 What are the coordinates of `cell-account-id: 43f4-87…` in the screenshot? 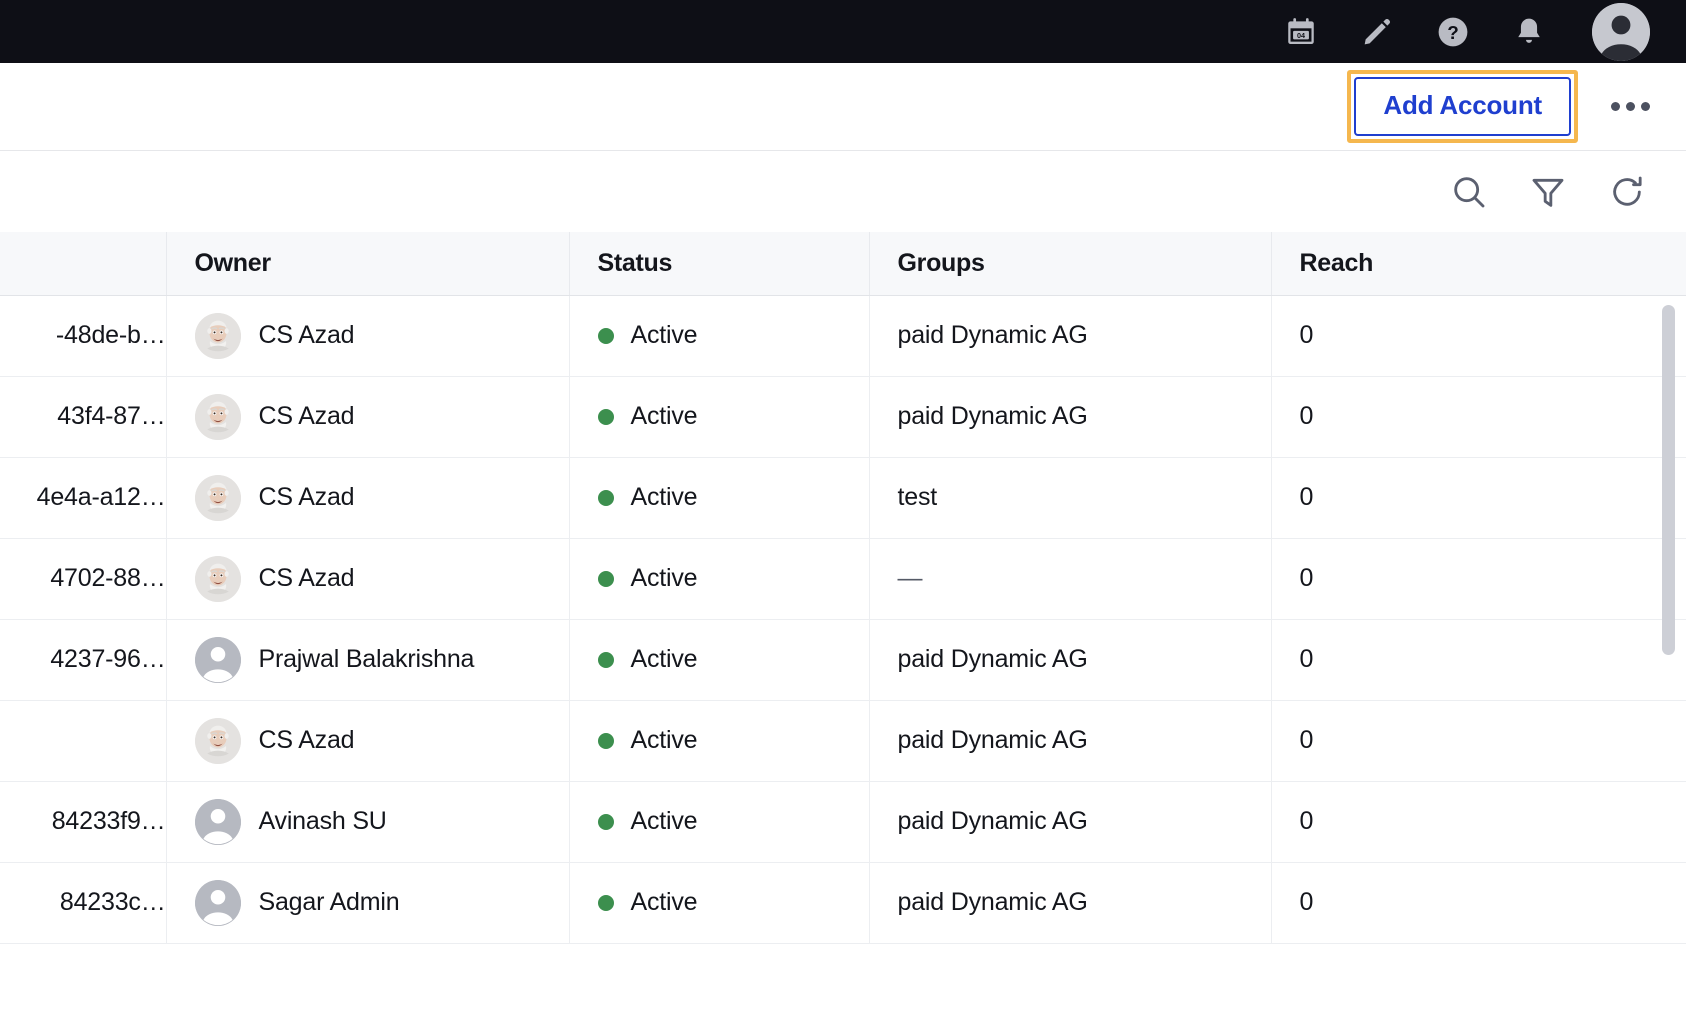 It's located at (83, 417).